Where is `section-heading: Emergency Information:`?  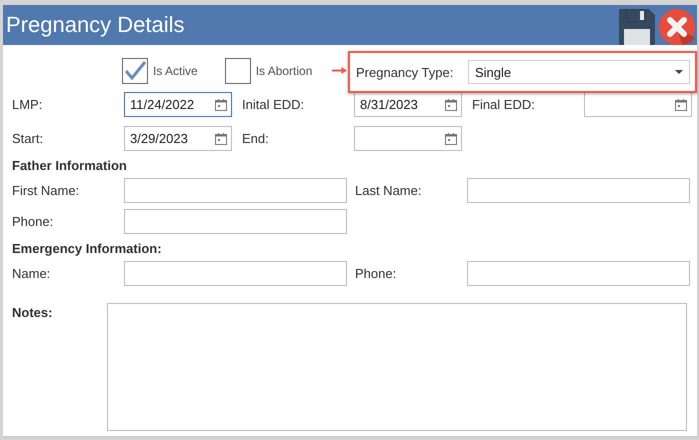
section-heading: Emergency Information: is located at coordinates (87, 248).